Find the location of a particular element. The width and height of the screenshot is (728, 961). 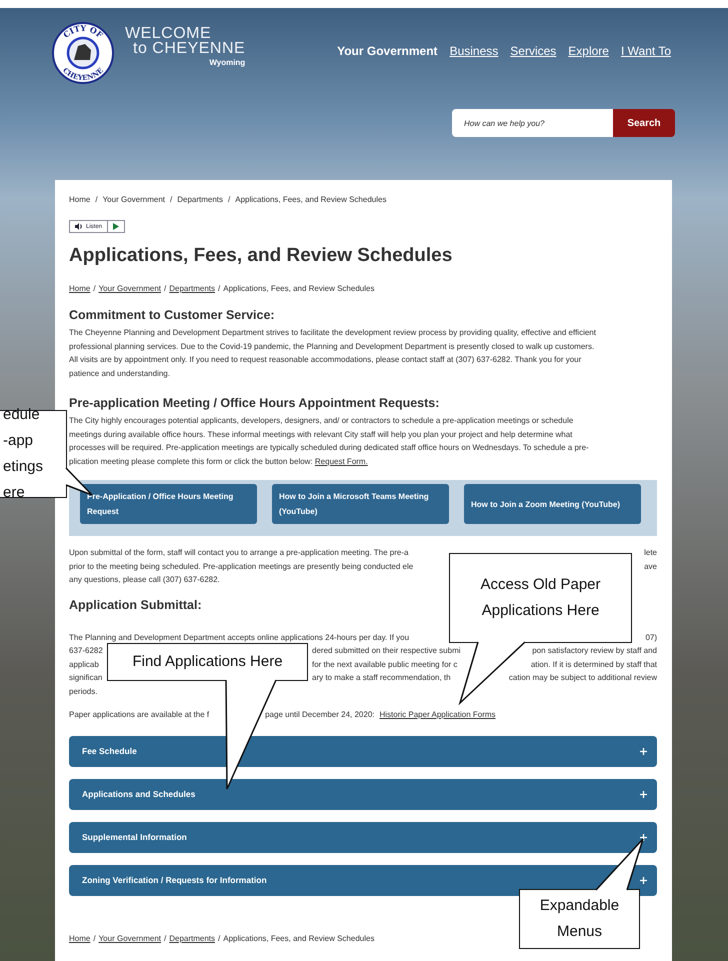

paragraph-text: cation may be subject to additional review is located at coordinates (582, 678).